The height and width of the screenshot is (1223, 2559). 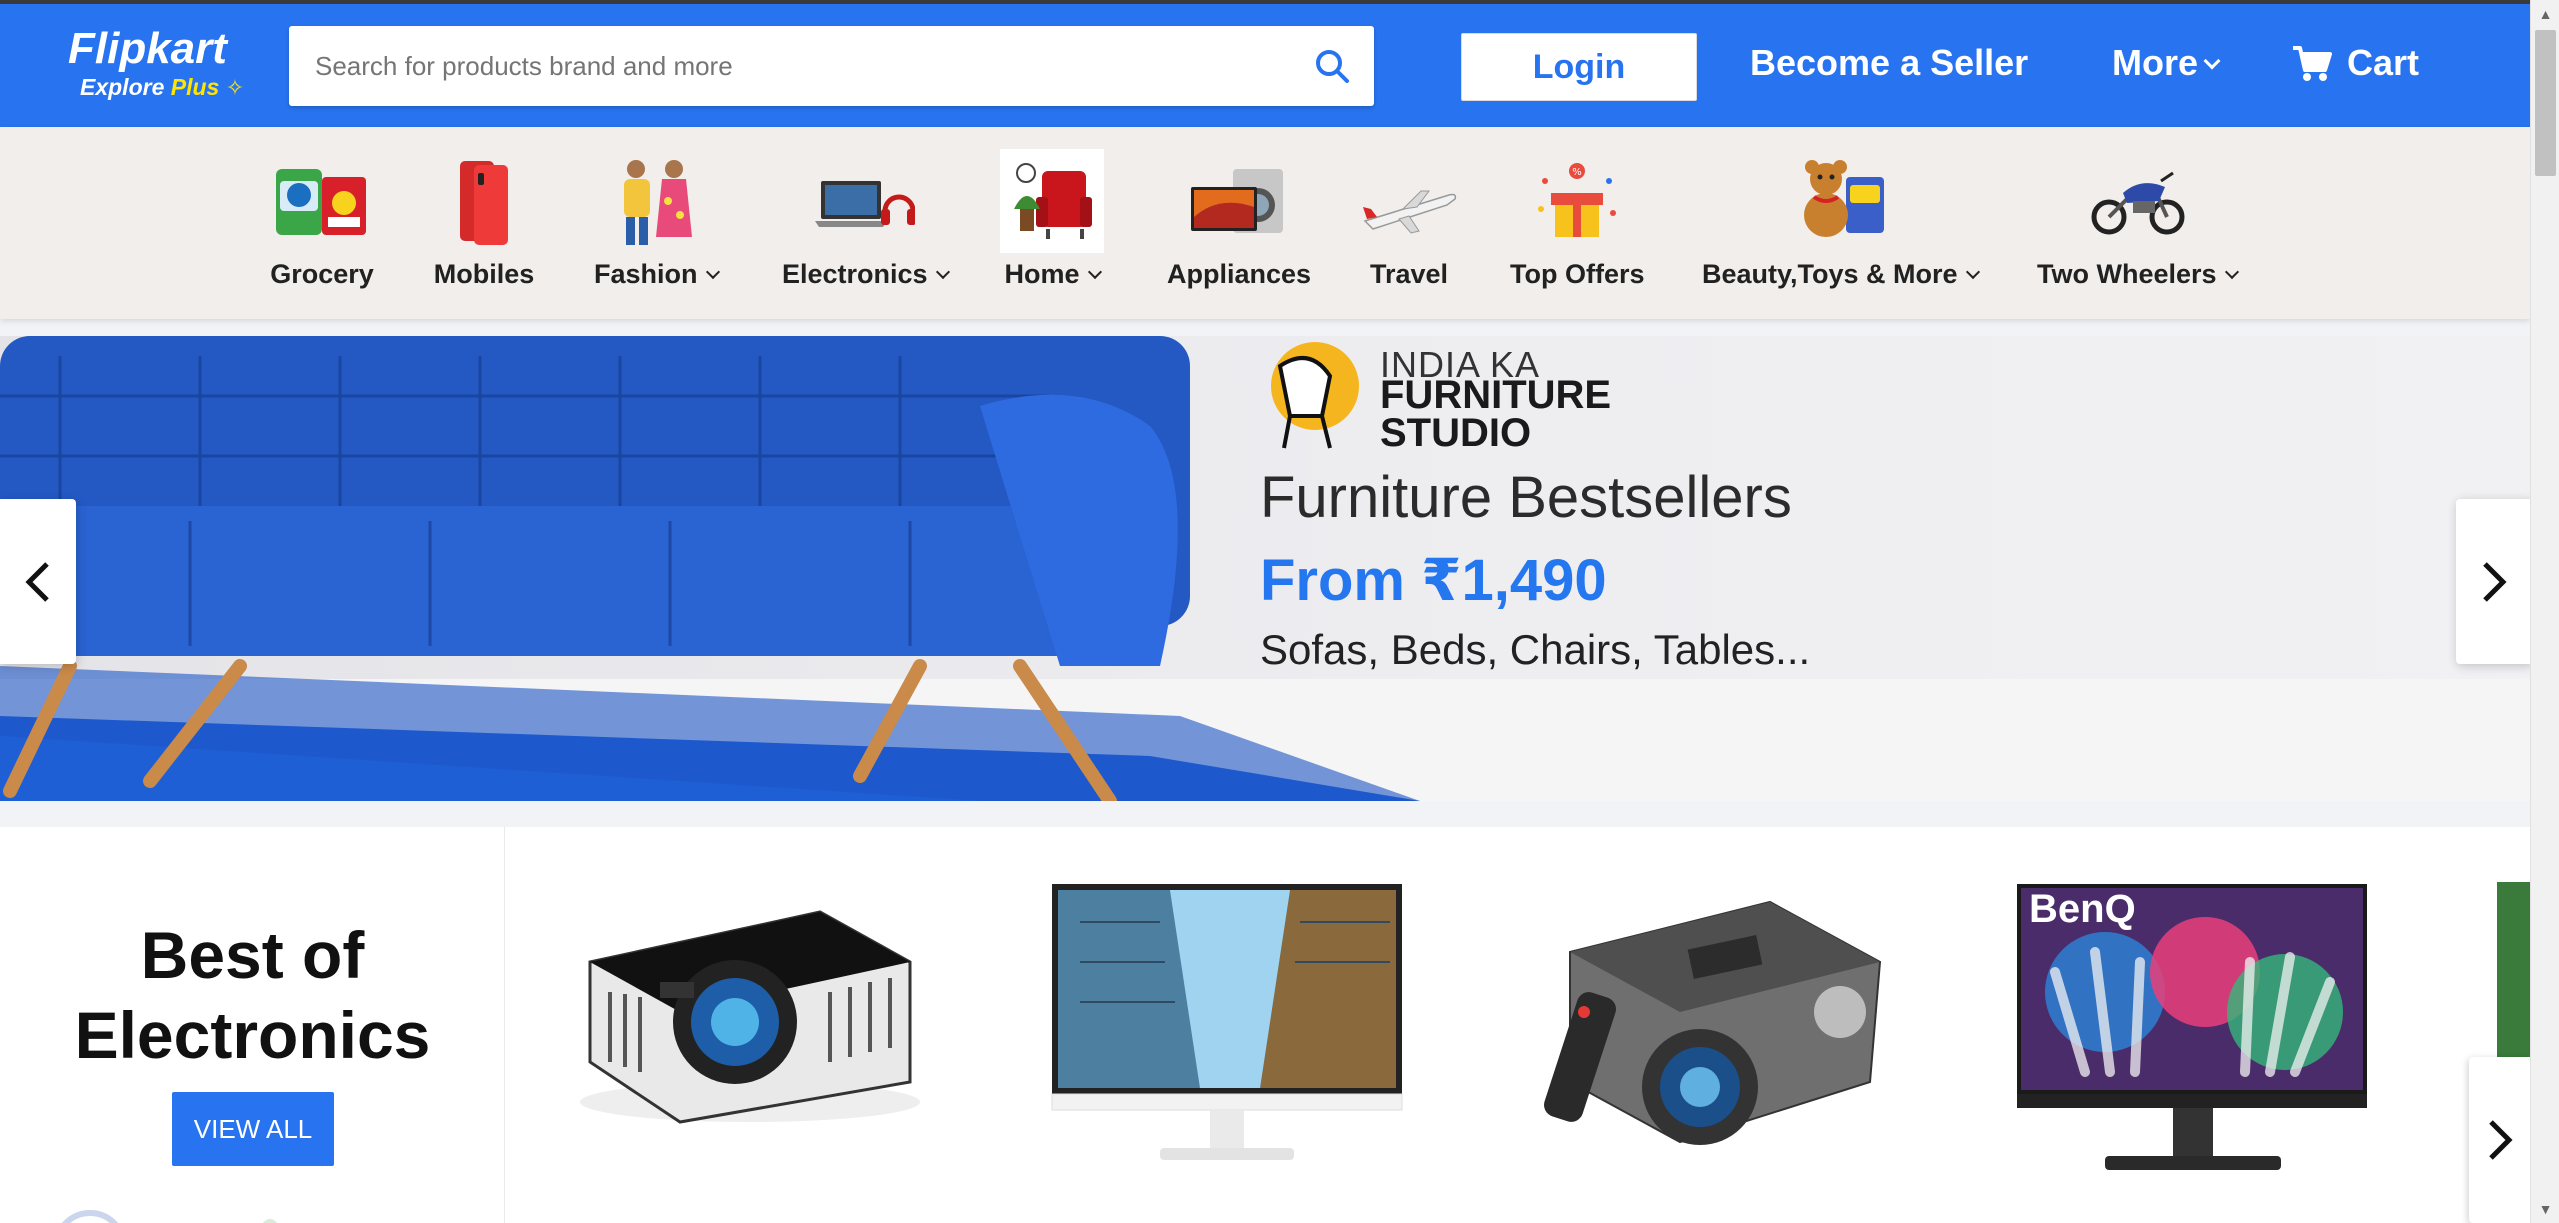 What do you see at coordinates (2545, 1209) in the screenshot?
I see `scroll-down-arrow-icon: ▼` at bounding box center [2545, 1209].